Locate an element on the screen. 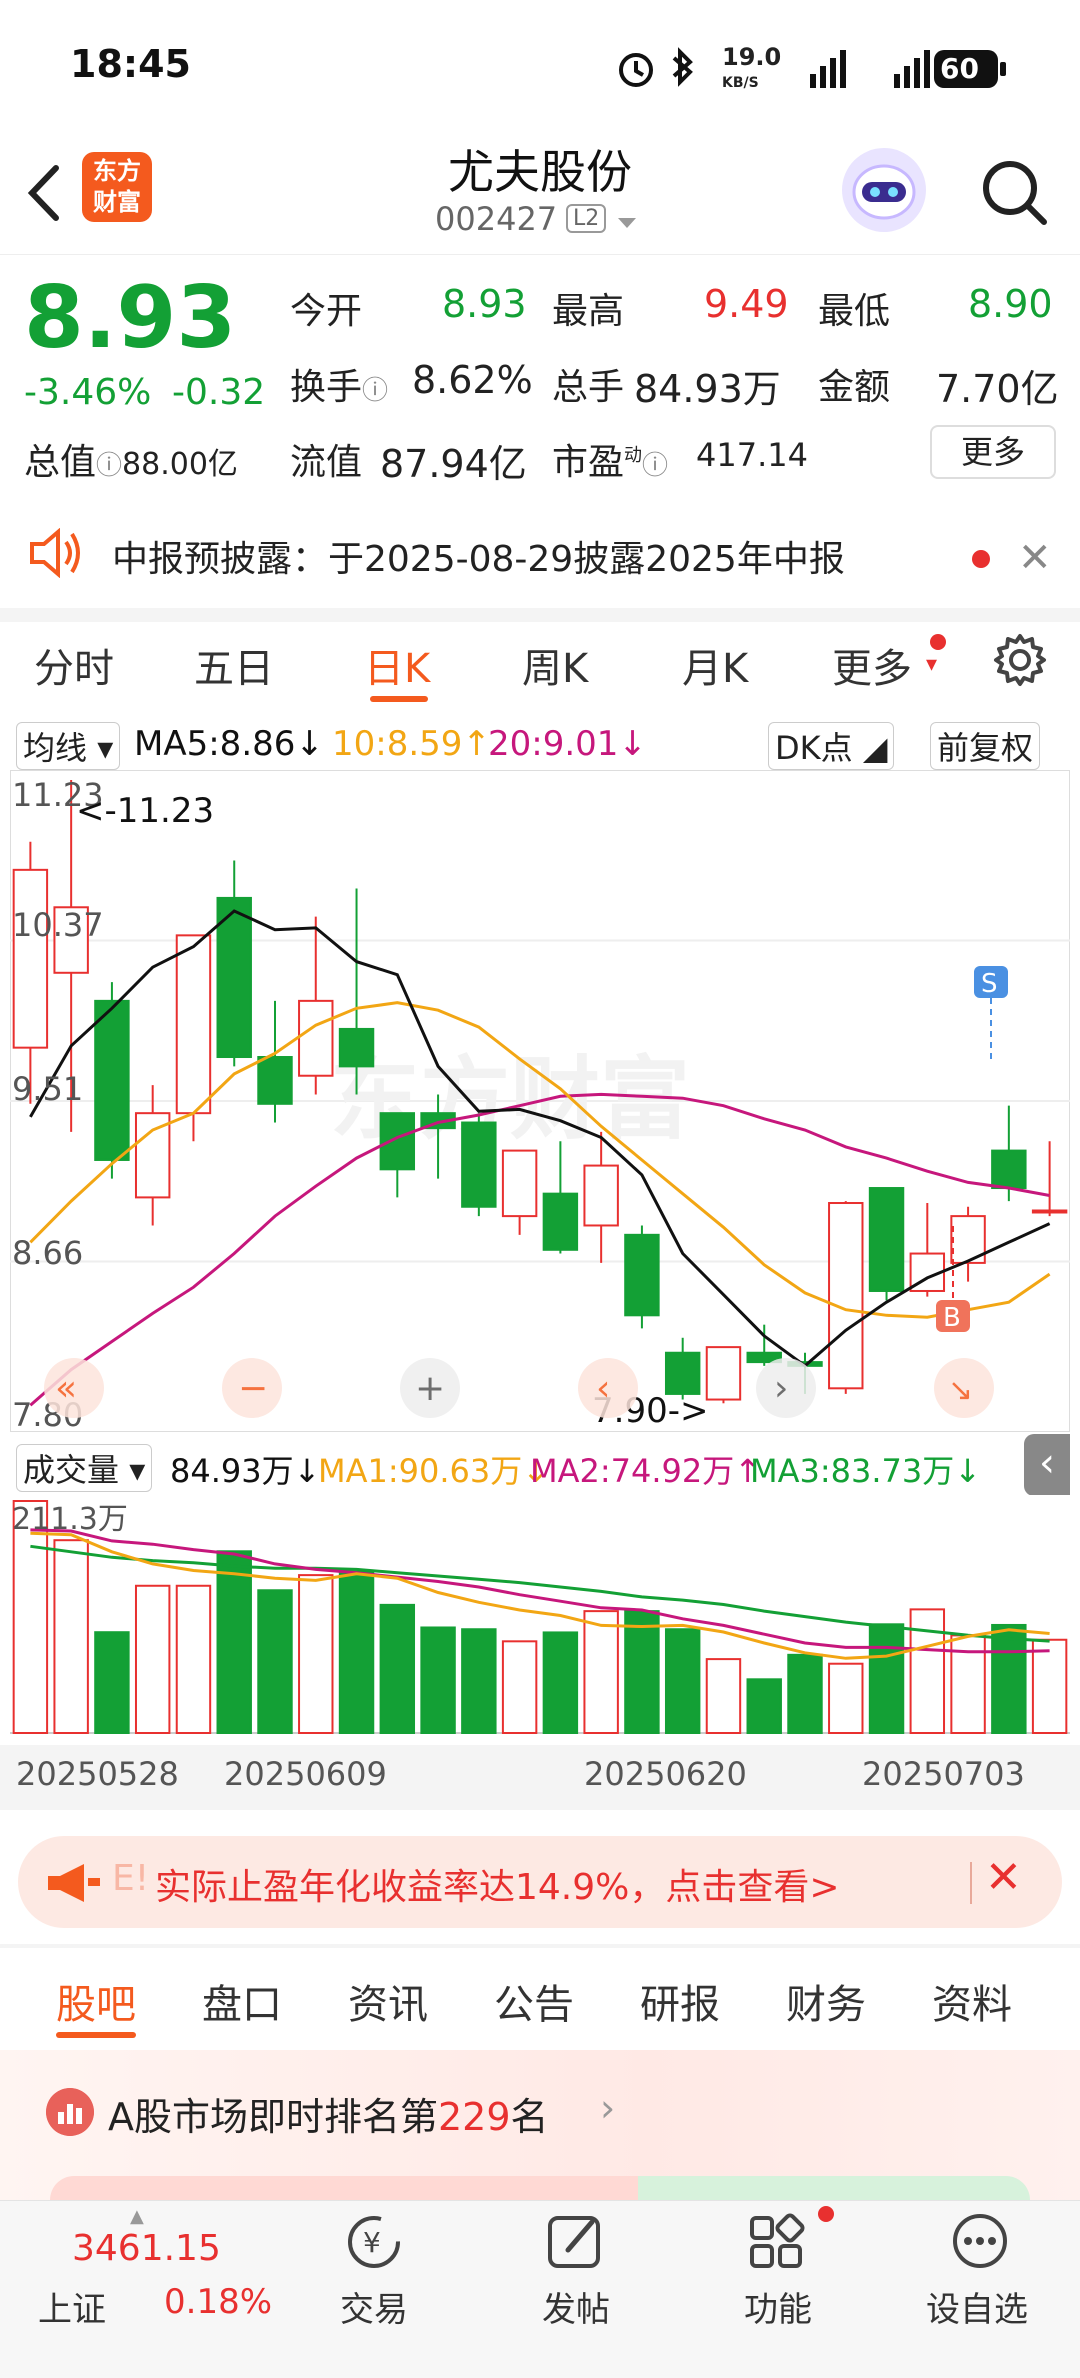  zoom-in-icon: + is located at coordinates (430, 1388).